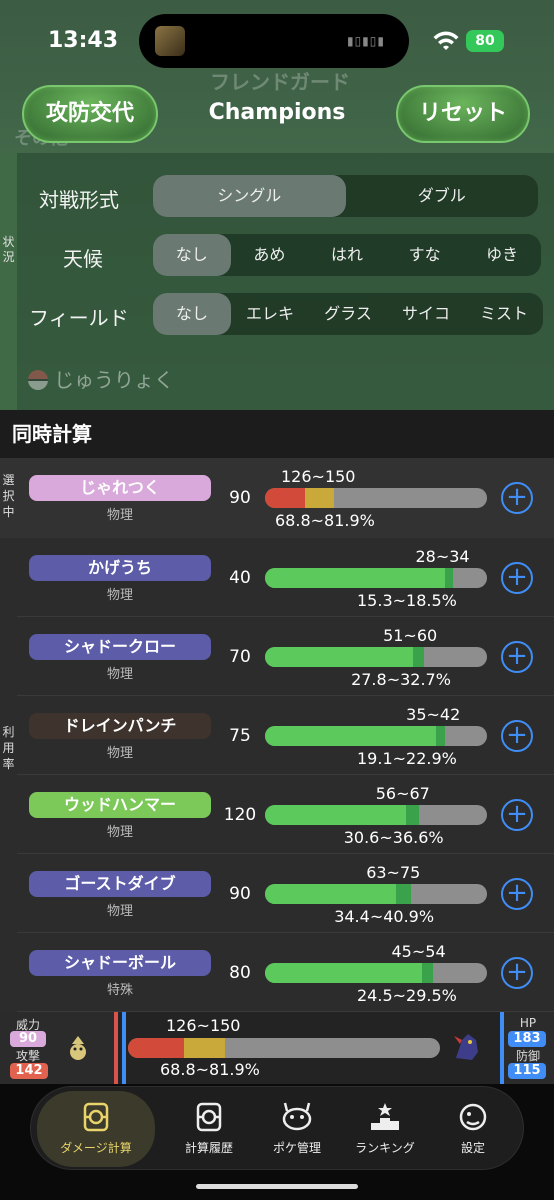  What do you see at coordinates (209, 1129) in the screenshot?
I see `tab-history: 計算履歴` at bounding box center [209, 1129].